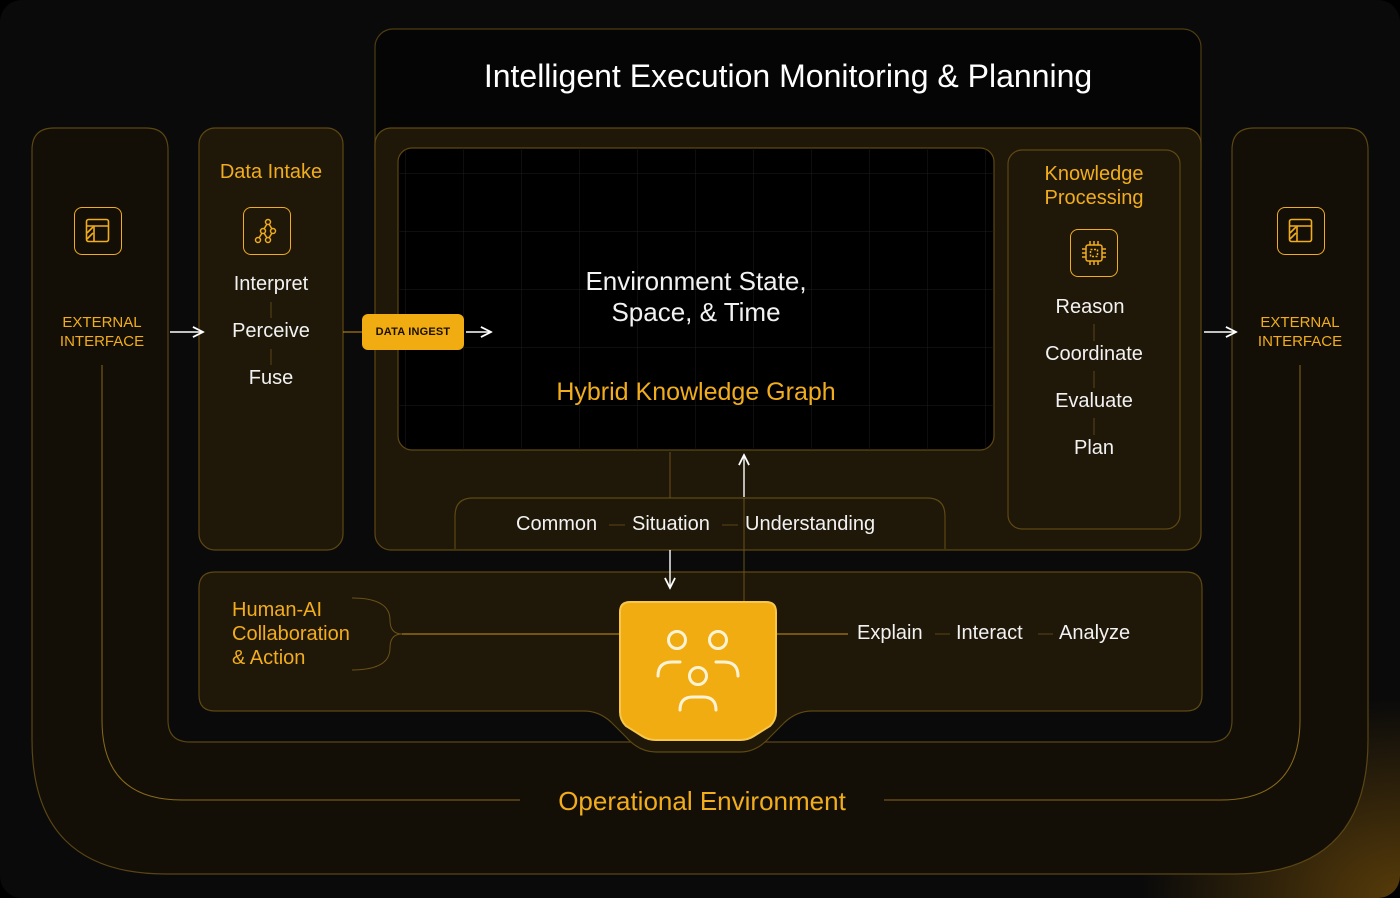  What do you see at coordinates (1300, 332) in the screenshot?
I see `external-interface-right: EXTERNAL INTERFACE` at bounding box center [1300, 332].